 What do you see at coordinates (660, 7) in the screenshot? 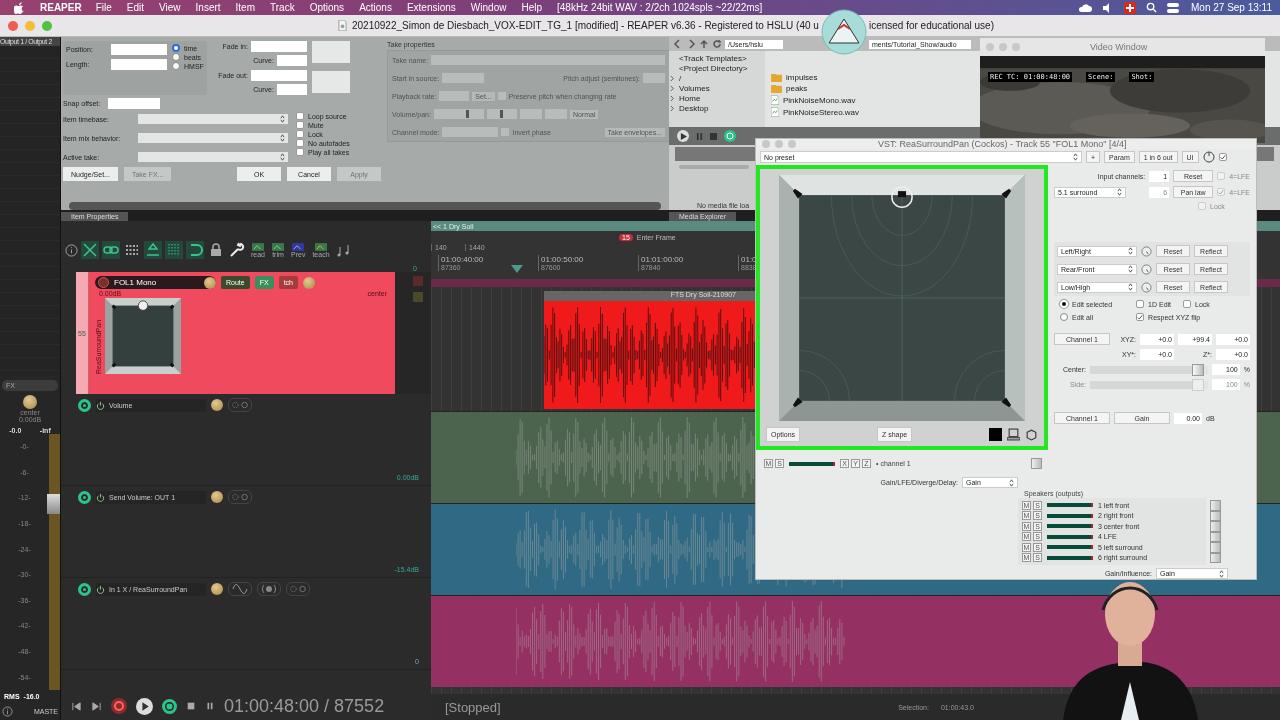
I see `audio-status: [48kHz 24bit WAV : 2/2ch 1024spls ~22/22ms]` at bounding box center [660, 7].